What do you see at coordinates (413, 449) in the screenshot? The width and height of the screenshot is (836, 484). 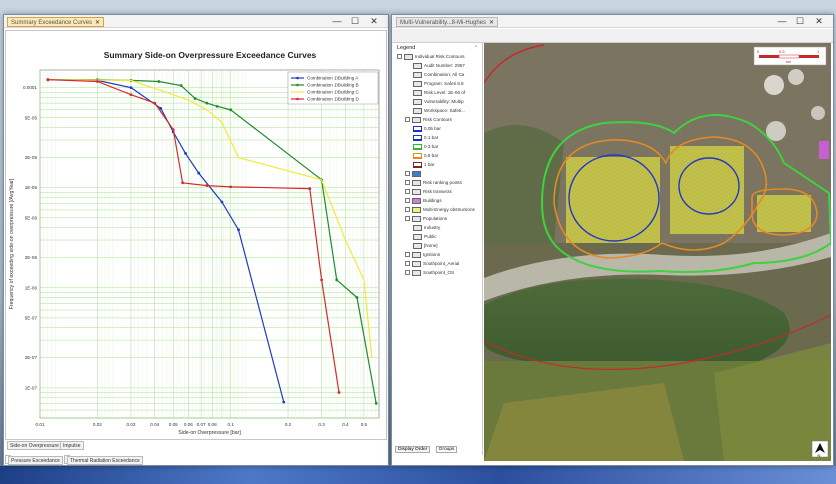 I see `tab-display-order: Display Order` at bounding box center [413, 449].